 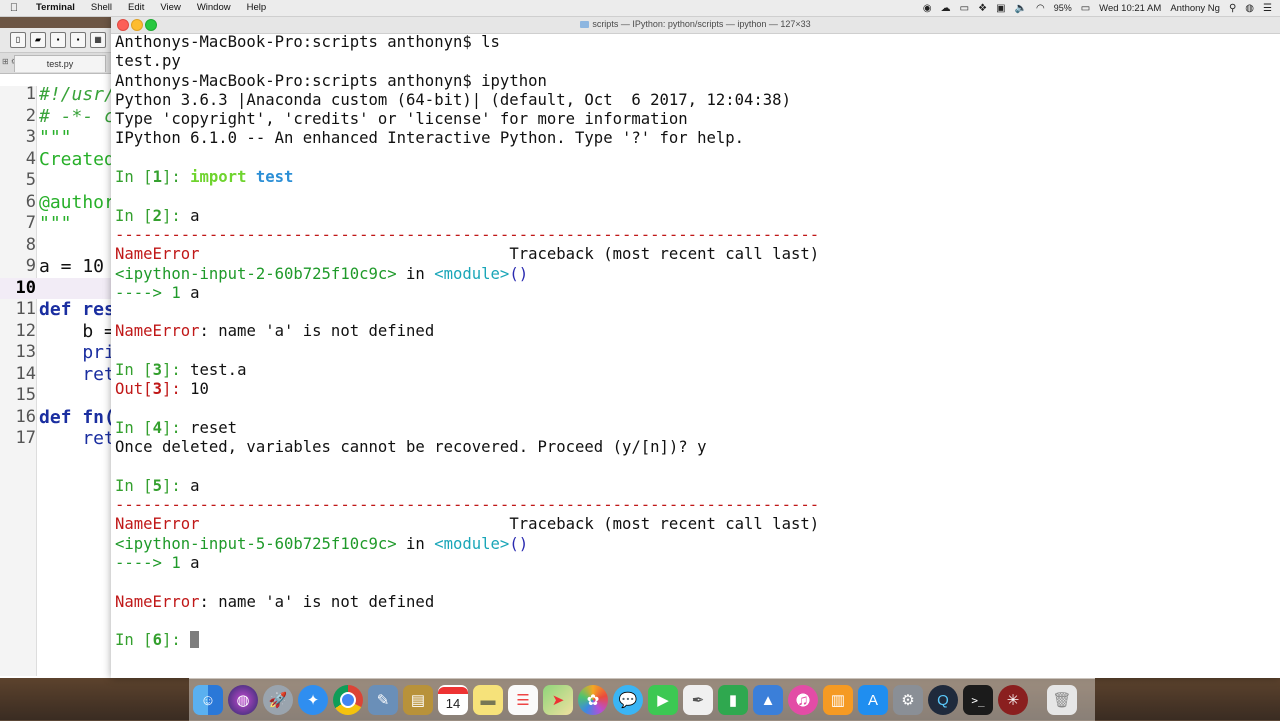 What do you see at coordinates (214, 8) in the screenshot?
I see `menu-window: Window` at bounding box center [214, 8].